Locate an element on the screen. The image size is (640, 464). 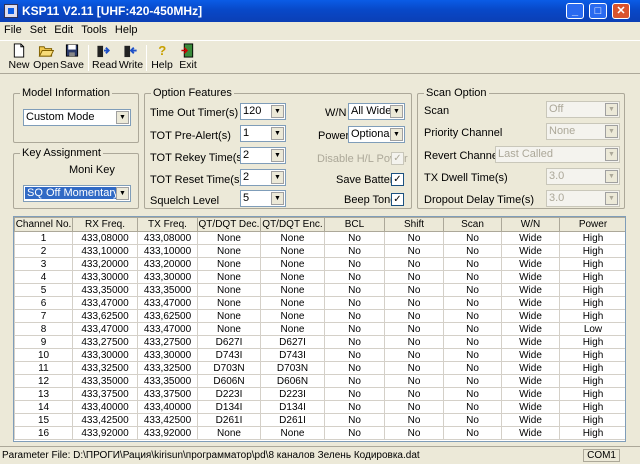
table-cell: 433,92000 is located at coordinates (105, 433).